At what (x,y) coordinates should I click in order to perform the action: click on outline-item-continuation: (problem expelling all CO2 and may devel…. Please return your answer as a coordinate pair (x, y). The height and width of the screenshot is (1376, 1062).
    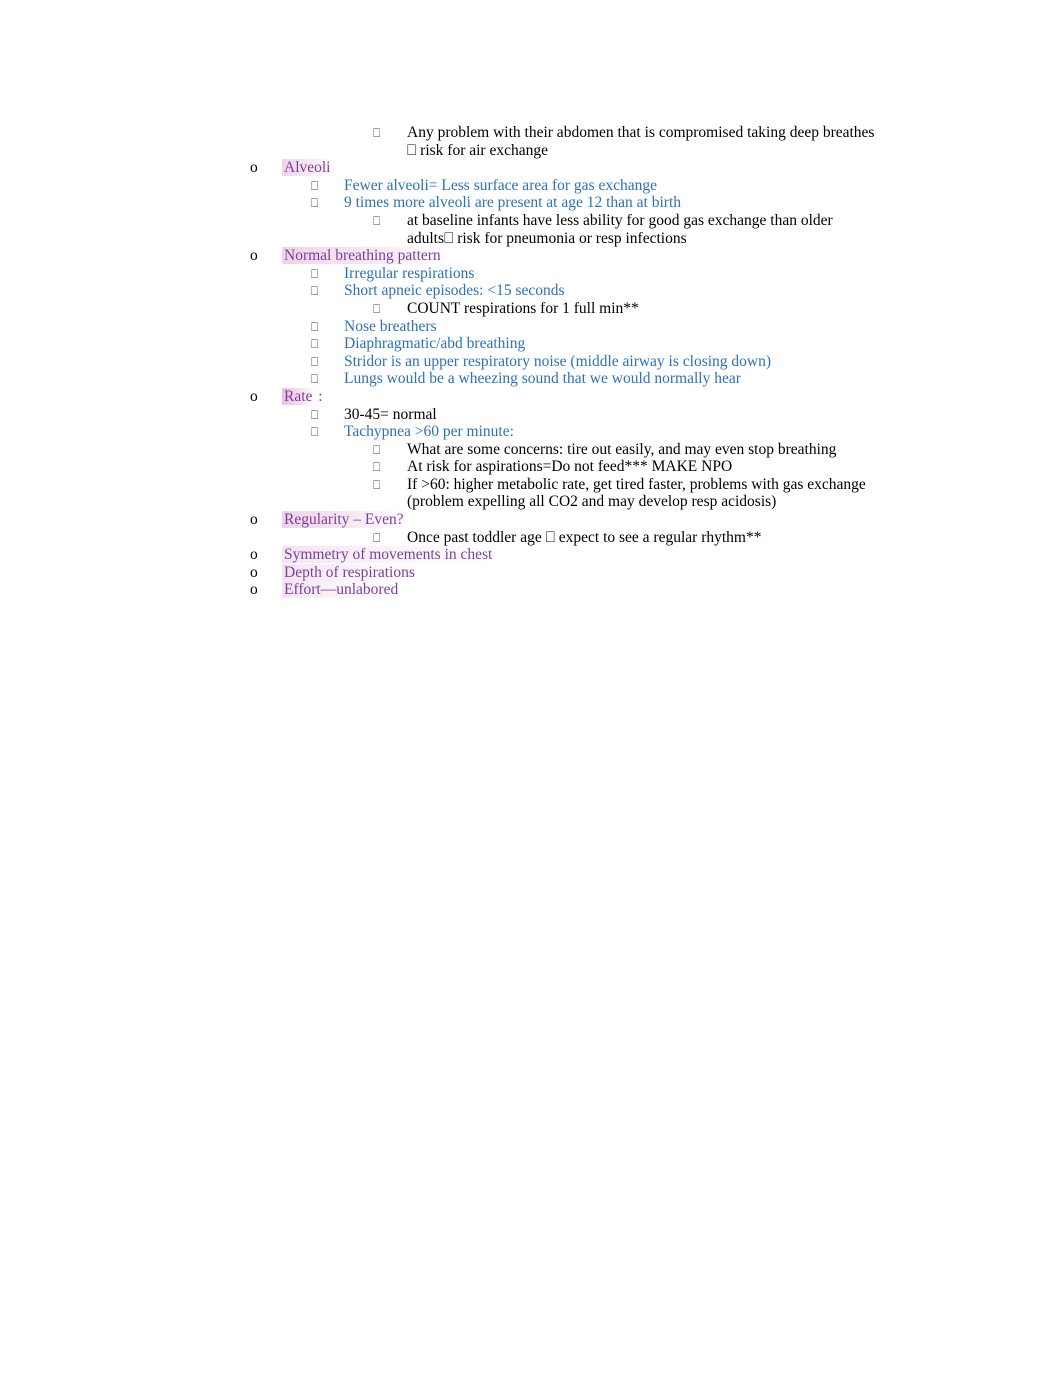
    Looking at the image, I should click on (592, 502).